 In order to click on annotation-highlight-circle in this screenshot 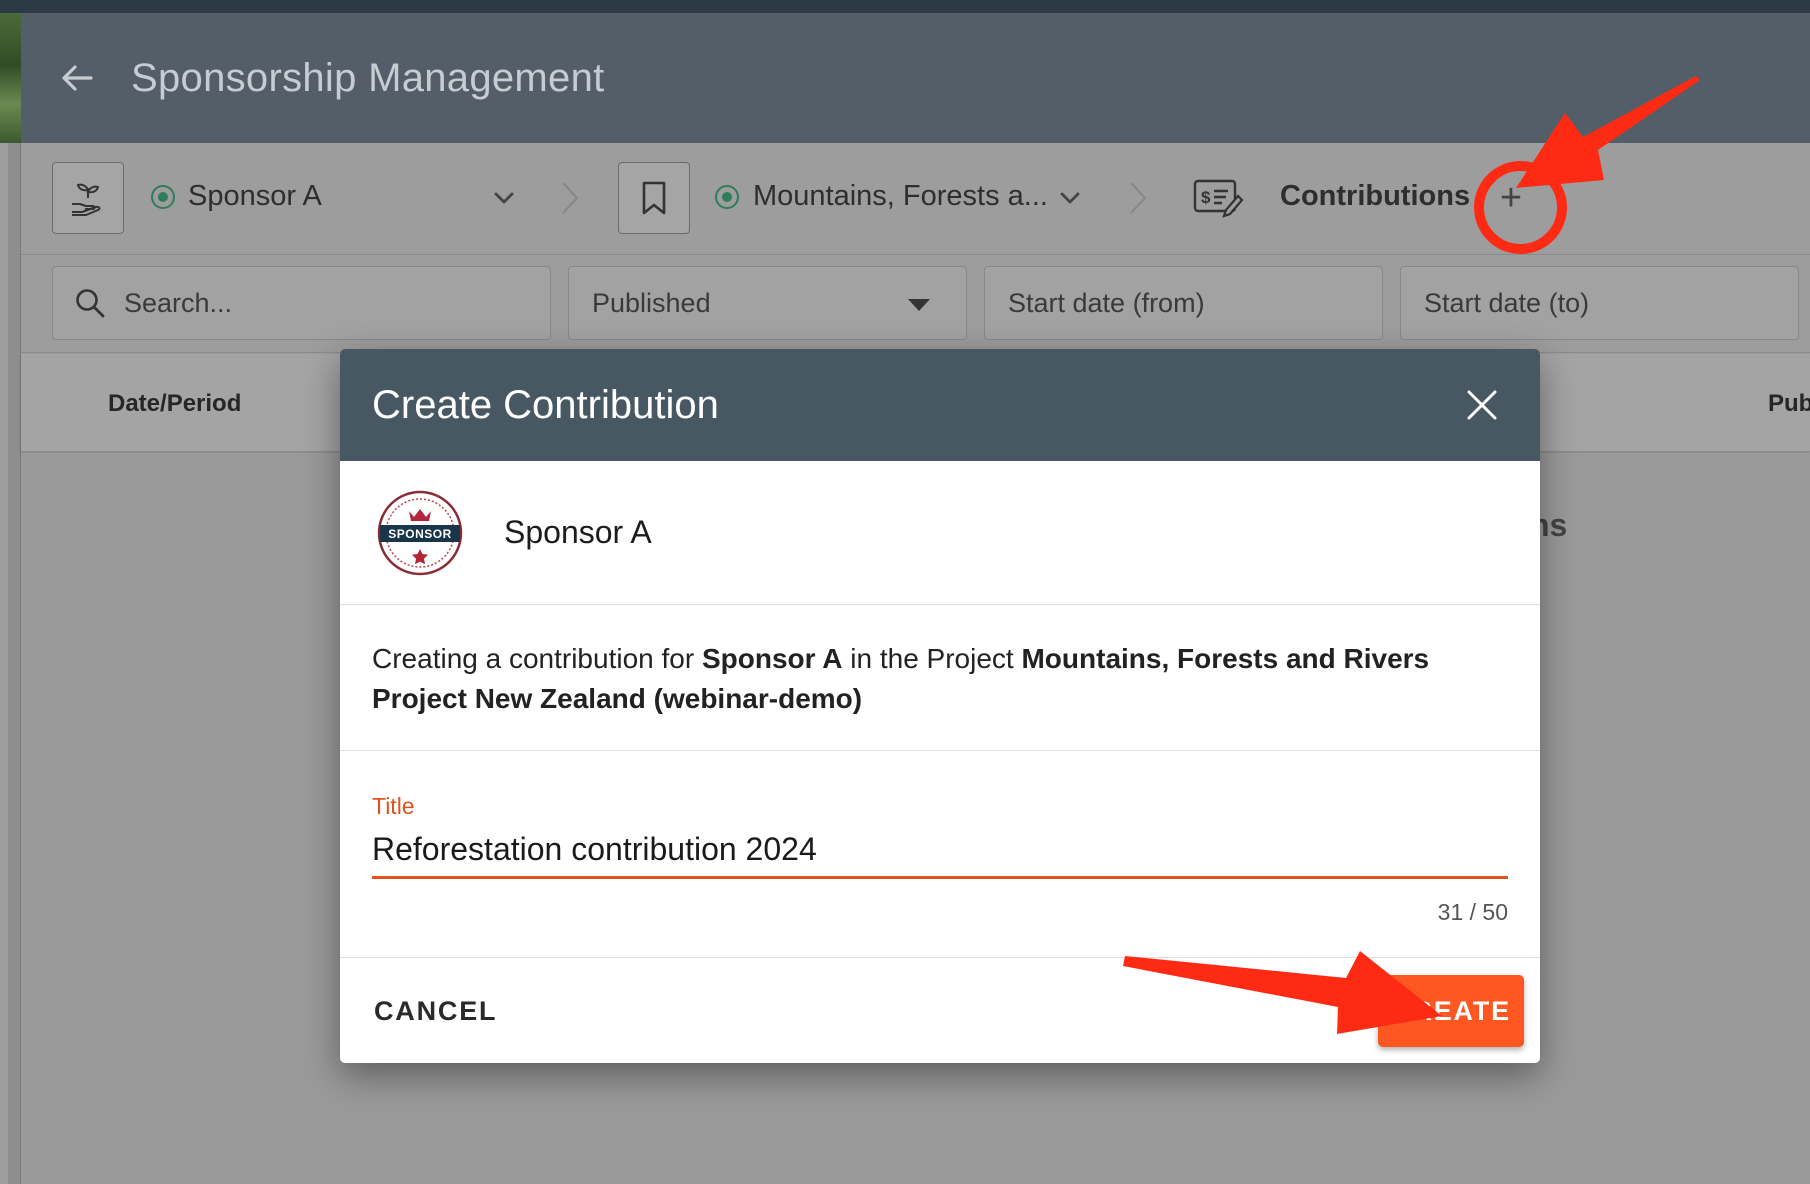, I will do `click(1520, 207)`.